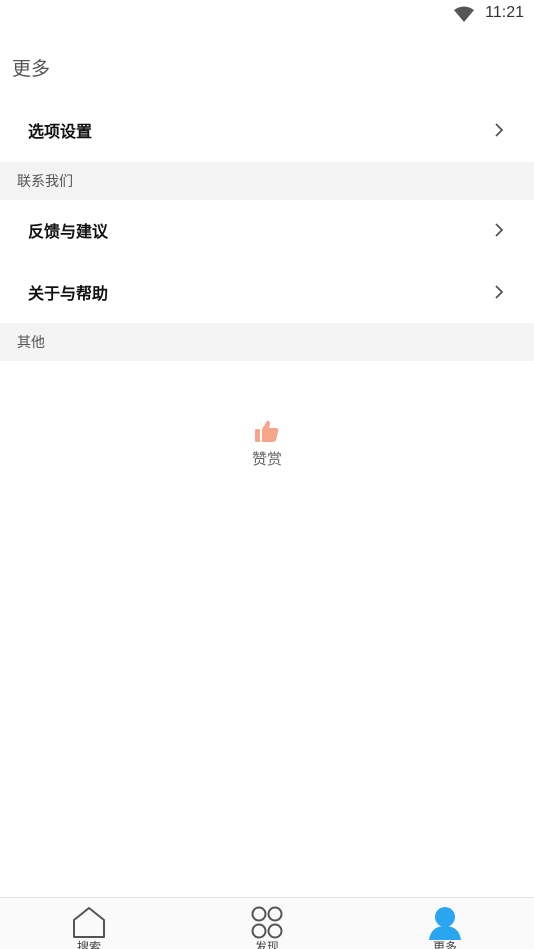 Image resolution: width=534 pixels, height=949 pixels. Describe the element at coordinates (267, 230) in the screenshot. I see `feedback-row: 反馈与建议` at that location.